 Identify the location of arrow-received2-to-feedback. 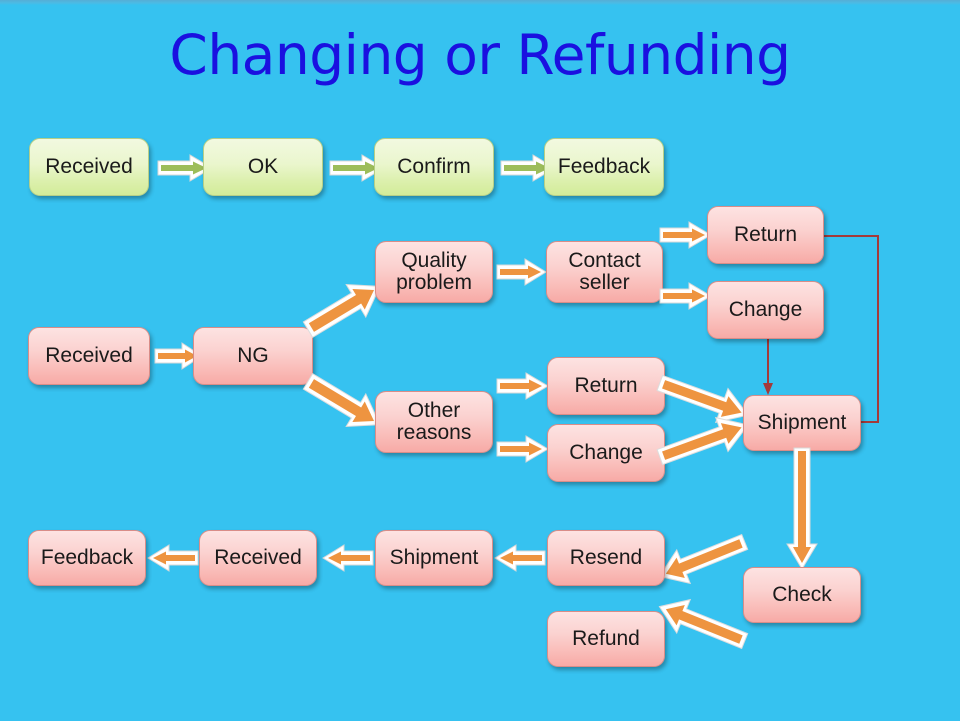
(173, 558).